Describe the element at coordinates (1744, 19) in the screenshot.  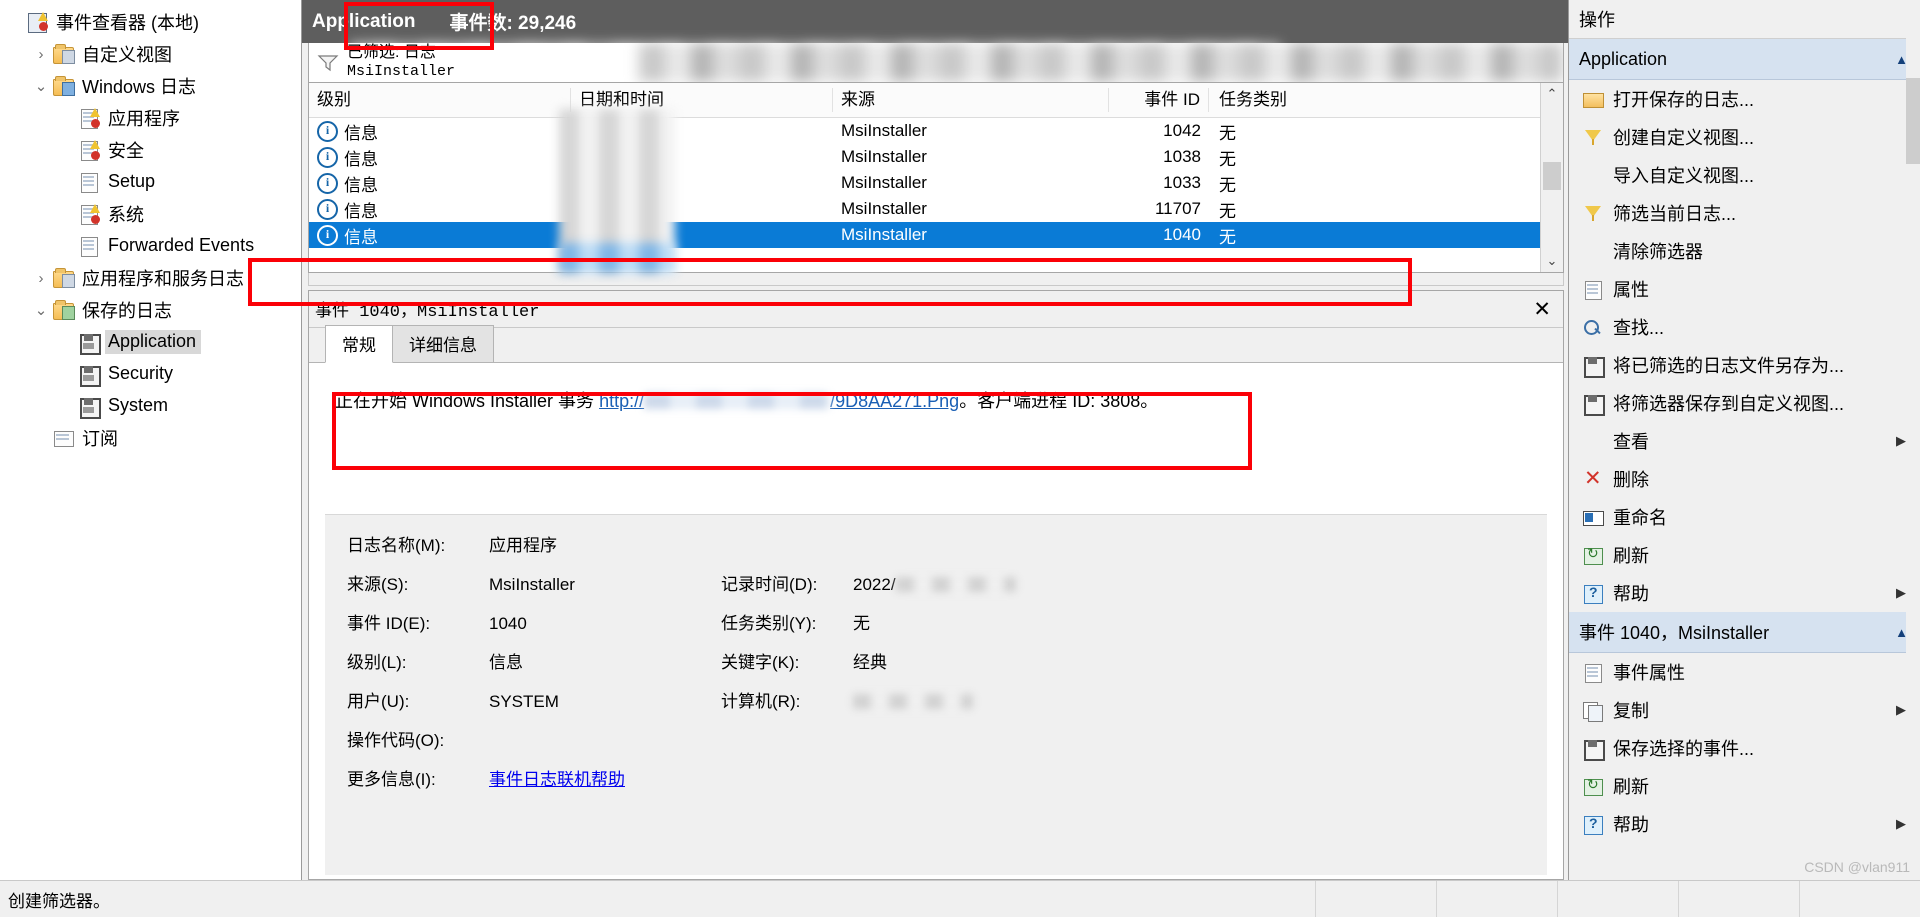
I see `actions-title: 操作` at that location.